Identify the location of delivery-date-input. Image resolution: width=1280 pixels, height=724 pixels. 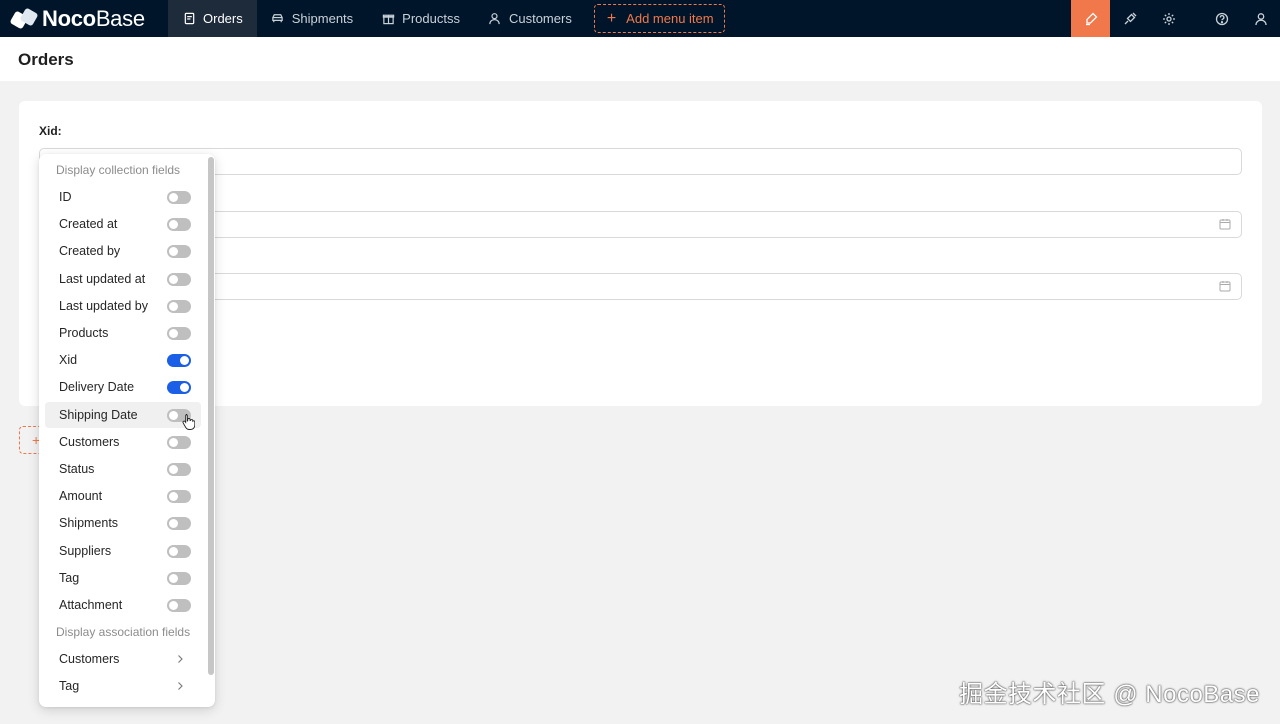
(640, 224).